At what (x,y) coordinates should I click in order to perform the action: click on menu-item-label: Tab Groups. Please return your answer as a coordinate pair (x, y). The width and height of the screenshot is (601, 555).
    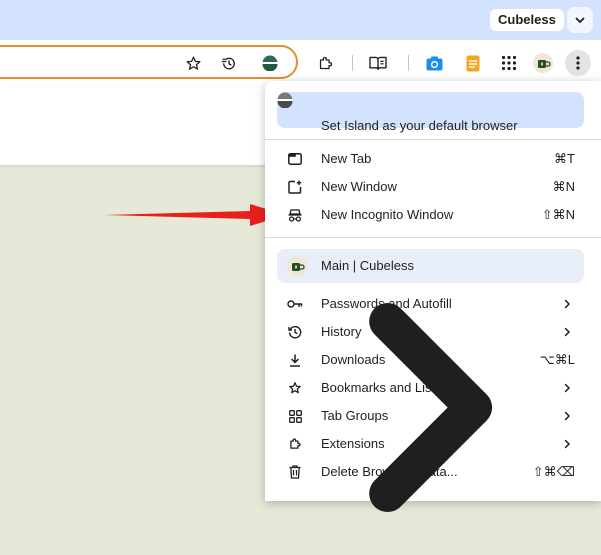
    Looking at the image, I should click on (355, 415).